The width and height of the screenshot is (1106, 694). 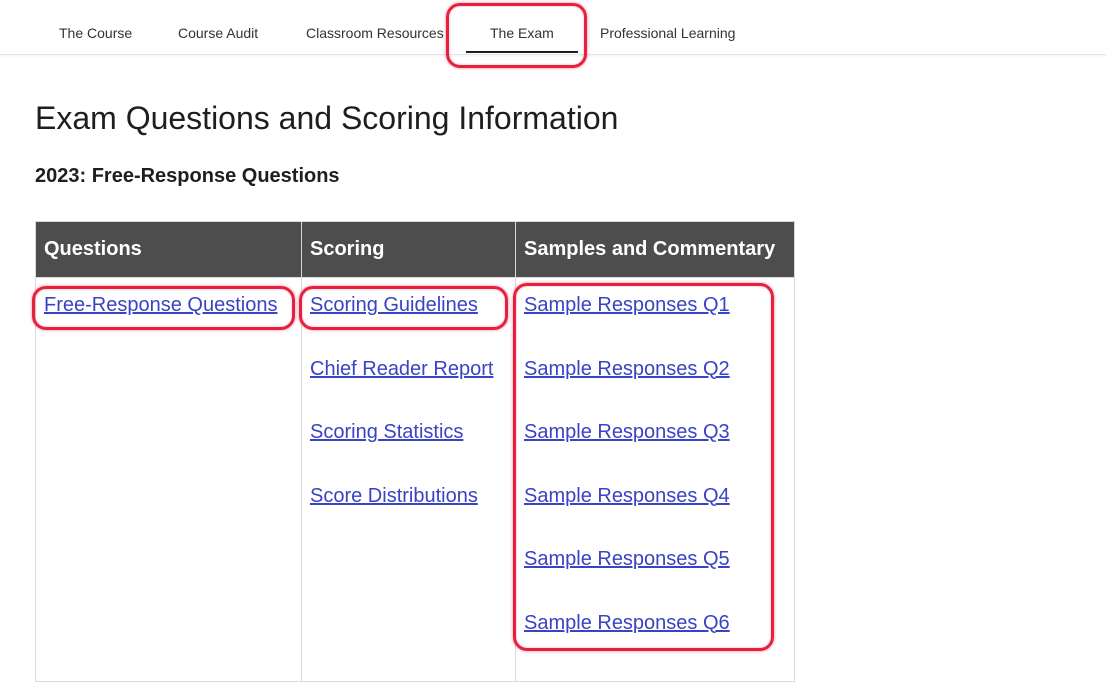 What do you see at coordinates (522, 27) in the screenshot?
I see `tab-the-exam: The Exam` at bounding box center [522, 27].